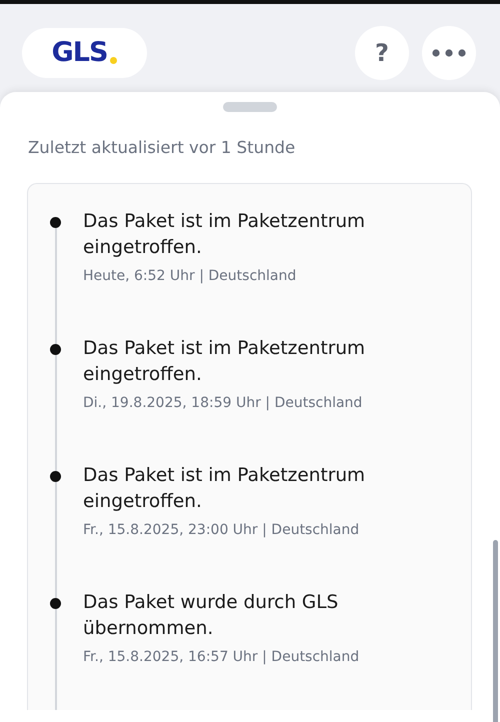  I want to click on event-meta: Di., 19.8.2025, 18:59 Uhr | Deutschland, so click(223, 403).